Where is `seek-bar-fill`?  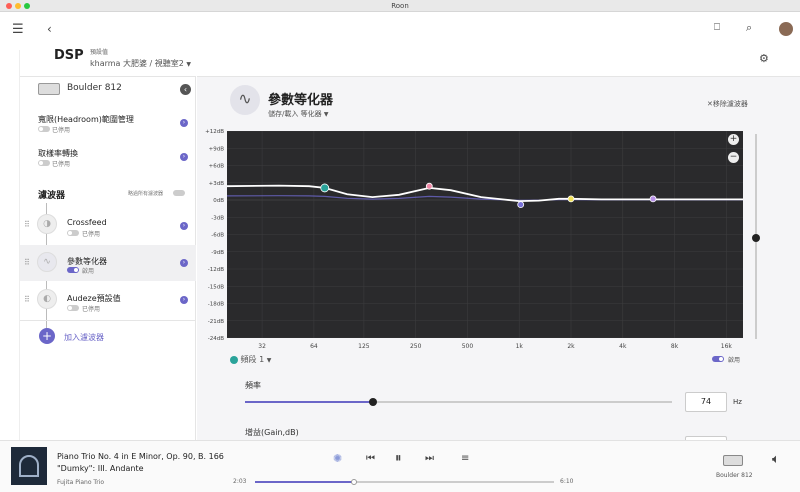 seek-bar-fill is located at coordinates (304, 482).